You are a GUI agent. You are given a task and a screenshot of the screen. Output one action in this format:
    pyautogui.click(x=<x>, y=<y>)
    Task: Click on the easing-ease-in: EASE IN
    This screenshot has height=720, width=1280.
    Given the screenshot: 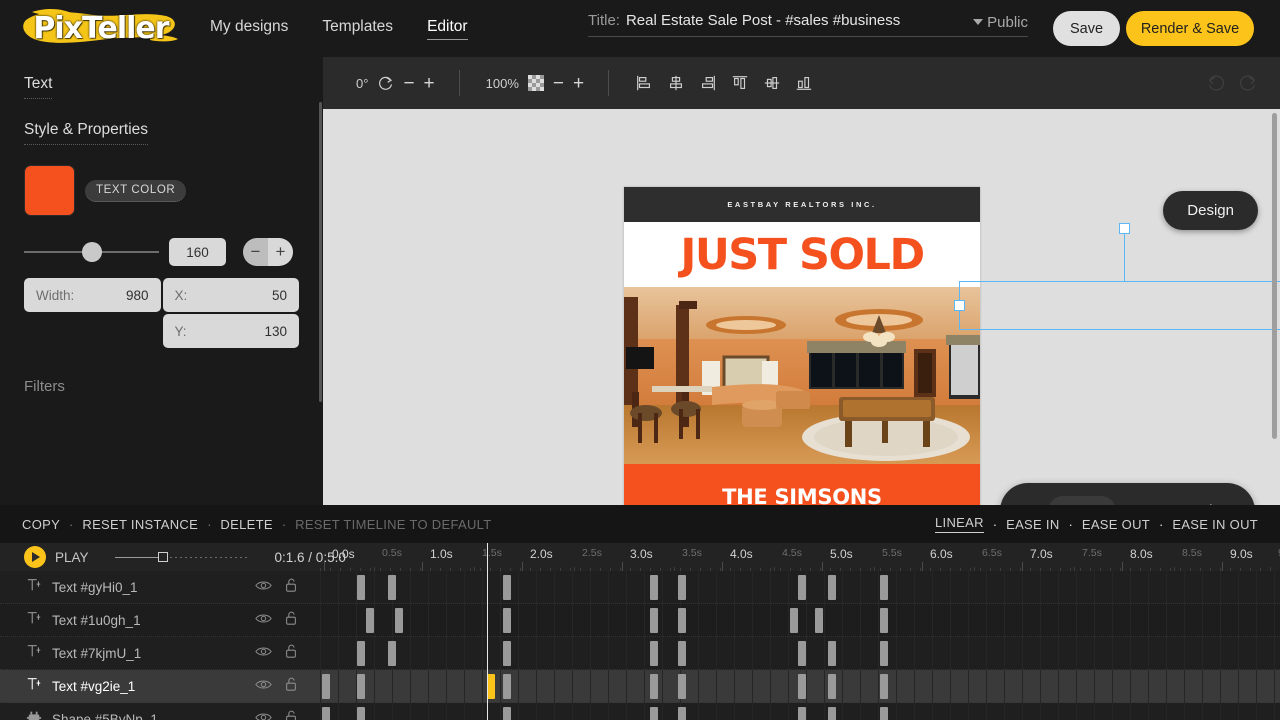 What is the action you would take?
    pyautogui.click(x=1032, y=524)
    